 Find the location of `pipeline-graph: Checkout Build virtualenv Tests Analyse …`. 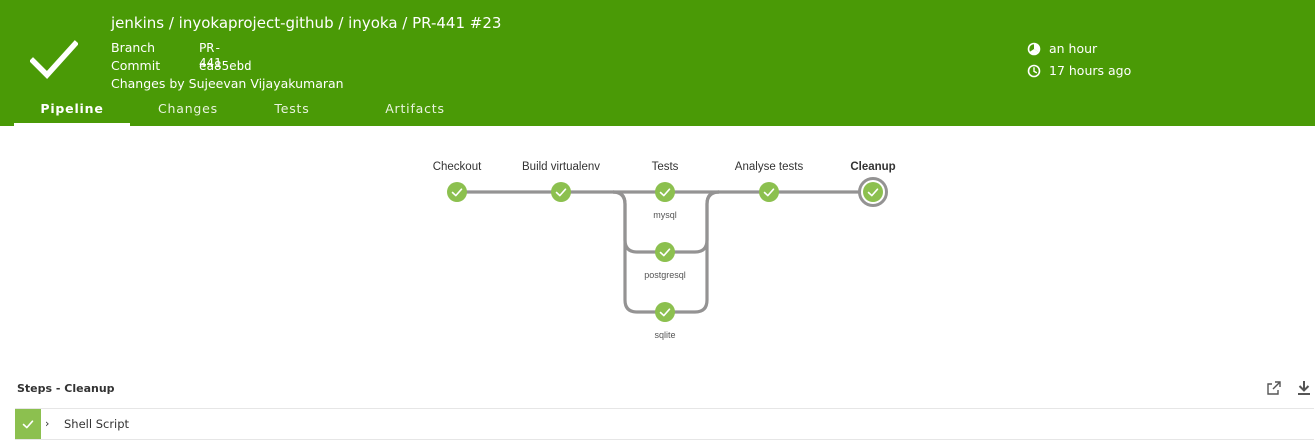

pipeline-graph: Checkout Build virtualenv Tests Analyse … is located at coordinates (664, 250).